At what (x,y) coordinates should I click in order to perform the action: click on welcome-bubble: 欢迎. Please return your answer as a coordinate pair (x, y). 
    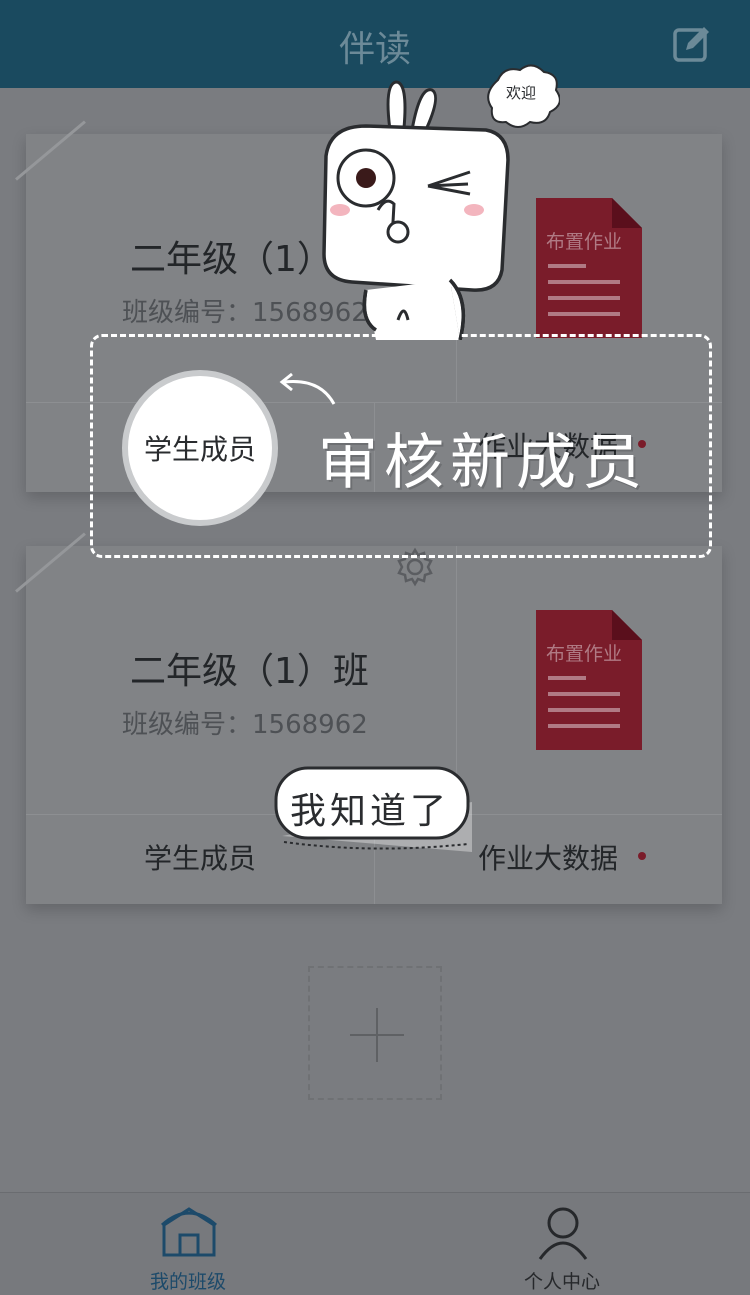
    Looking at the image, I should click on (523, 96).